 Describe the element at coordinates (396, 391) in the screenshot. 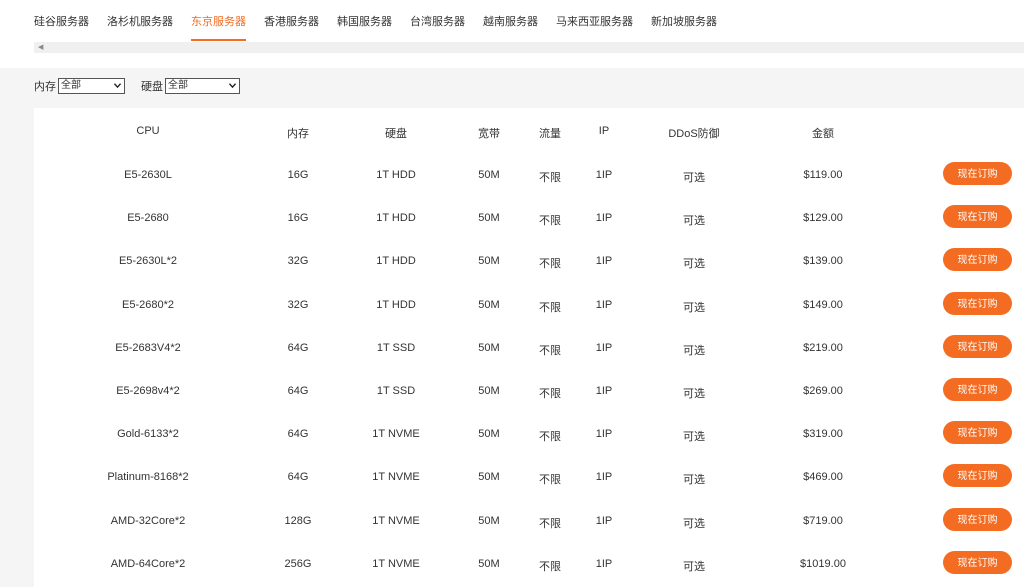

I see `cell-disk: 1T SSD` at that location.